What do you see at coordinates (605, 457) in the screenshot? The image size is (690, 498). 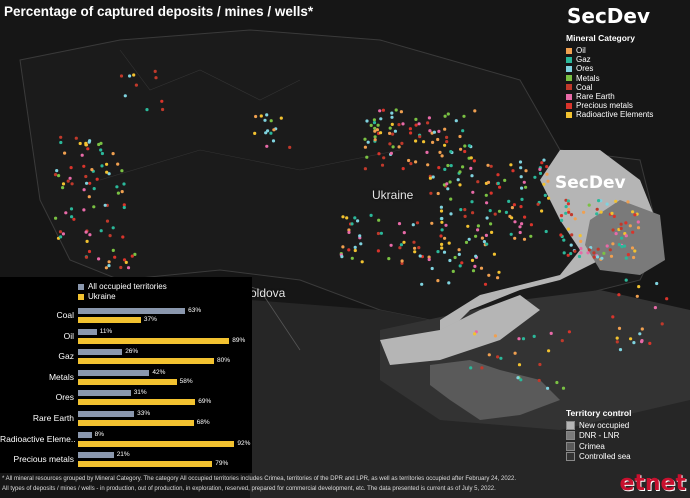 I see `territory-label: Controlled sea` at bounding box center [605, 457].